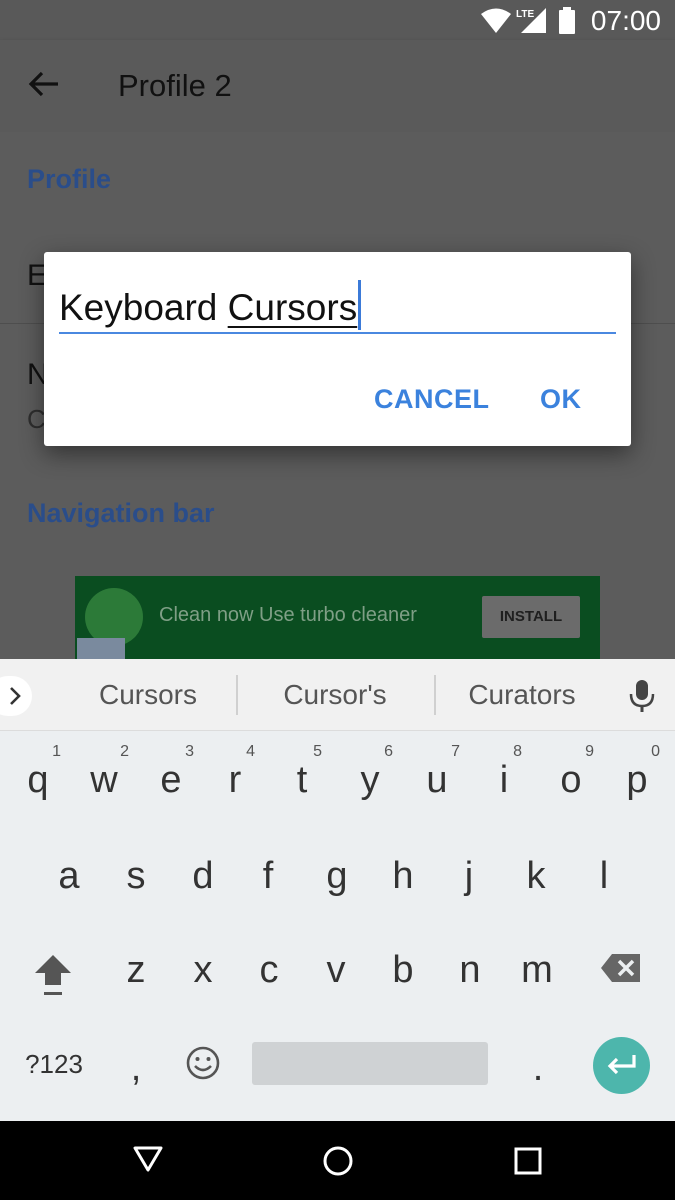 The image size is (675, 1200). What do you see at coordinates (441, 772) in the screenshot?
I see `key-u: u7` at bounding box center [441, 772].